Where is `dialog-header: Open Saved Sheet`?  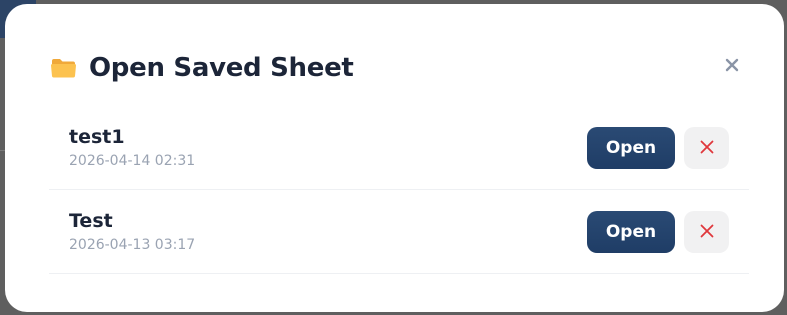 dialog-header: Open Saved Sheet is located at coordinates (400, 68).